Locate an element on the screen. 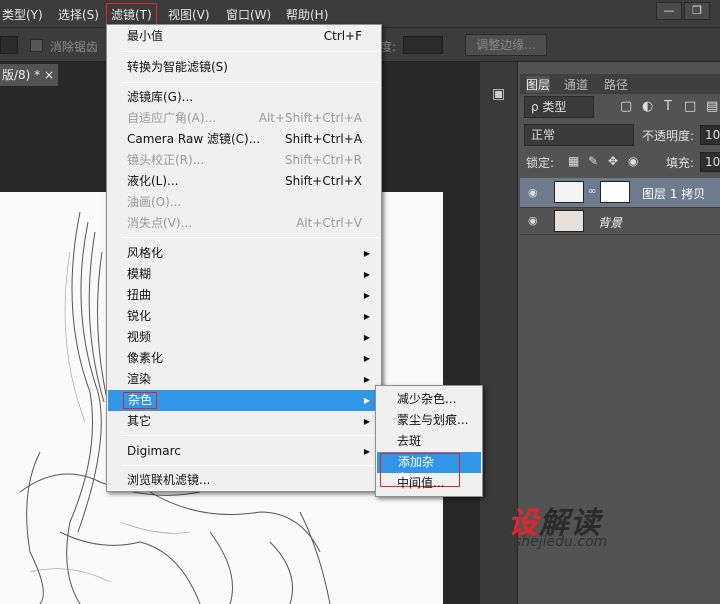  menu-select: 选择(S) is located at coordinates (78, 14).